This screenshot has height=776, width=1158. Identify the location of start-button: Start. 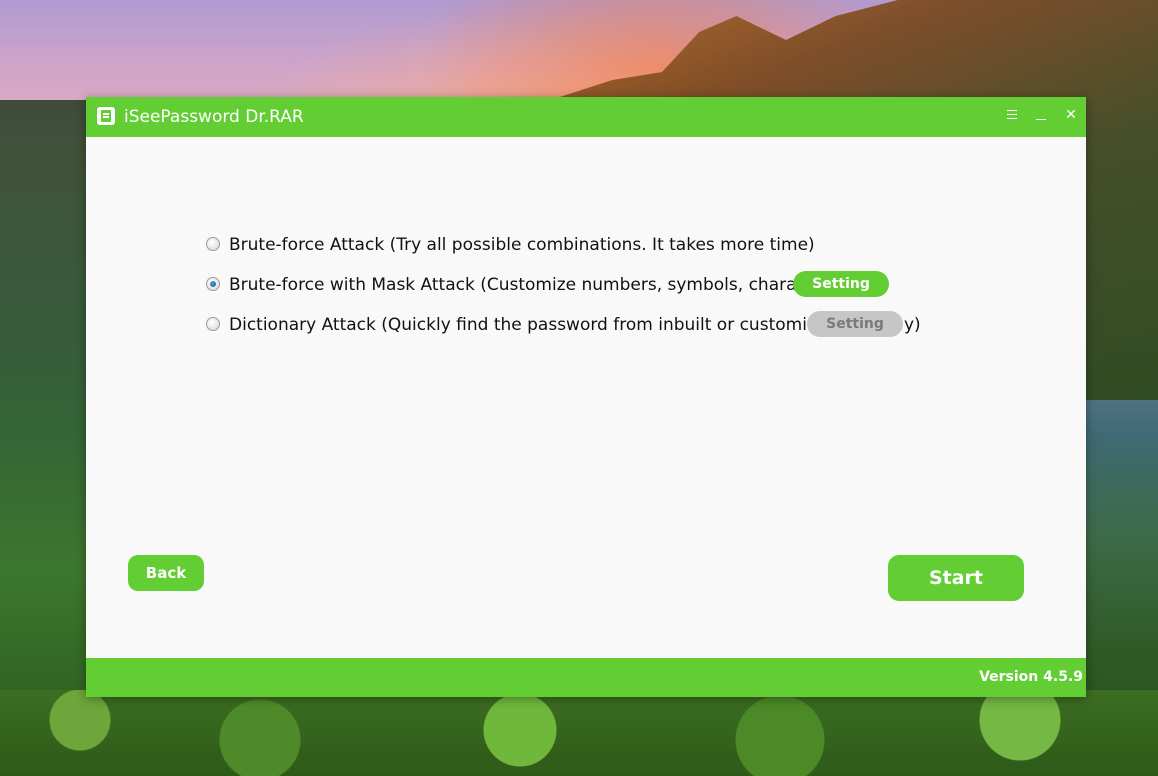
(956, 578).